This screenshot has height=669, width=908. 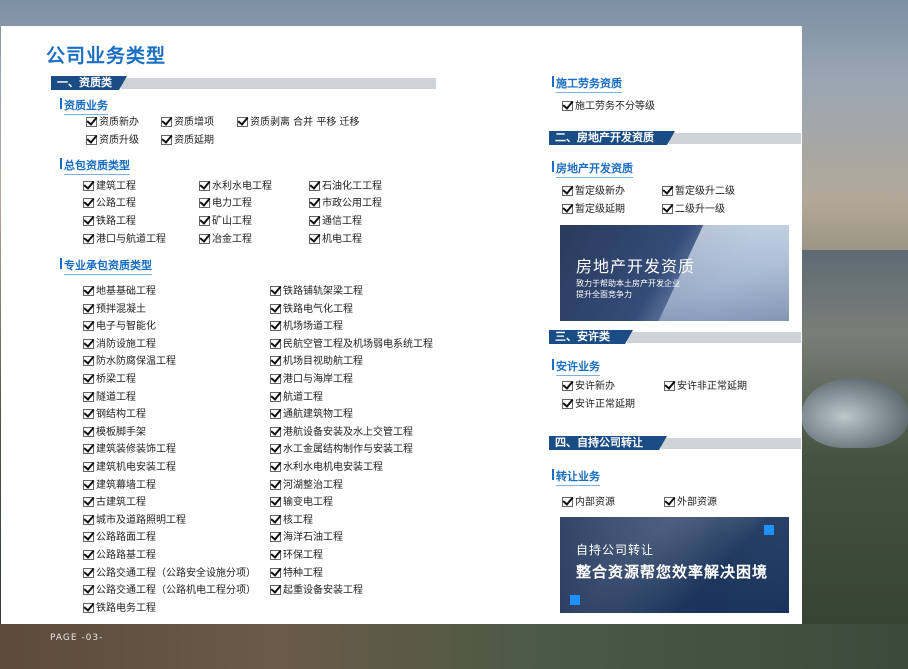 What do you see at coordinates (628, 289) in the screenshot?
I see `banner-subtitle: 致力于帮助本土房产开发企业 提升全面竞争力` at bounding box center [628, 289].